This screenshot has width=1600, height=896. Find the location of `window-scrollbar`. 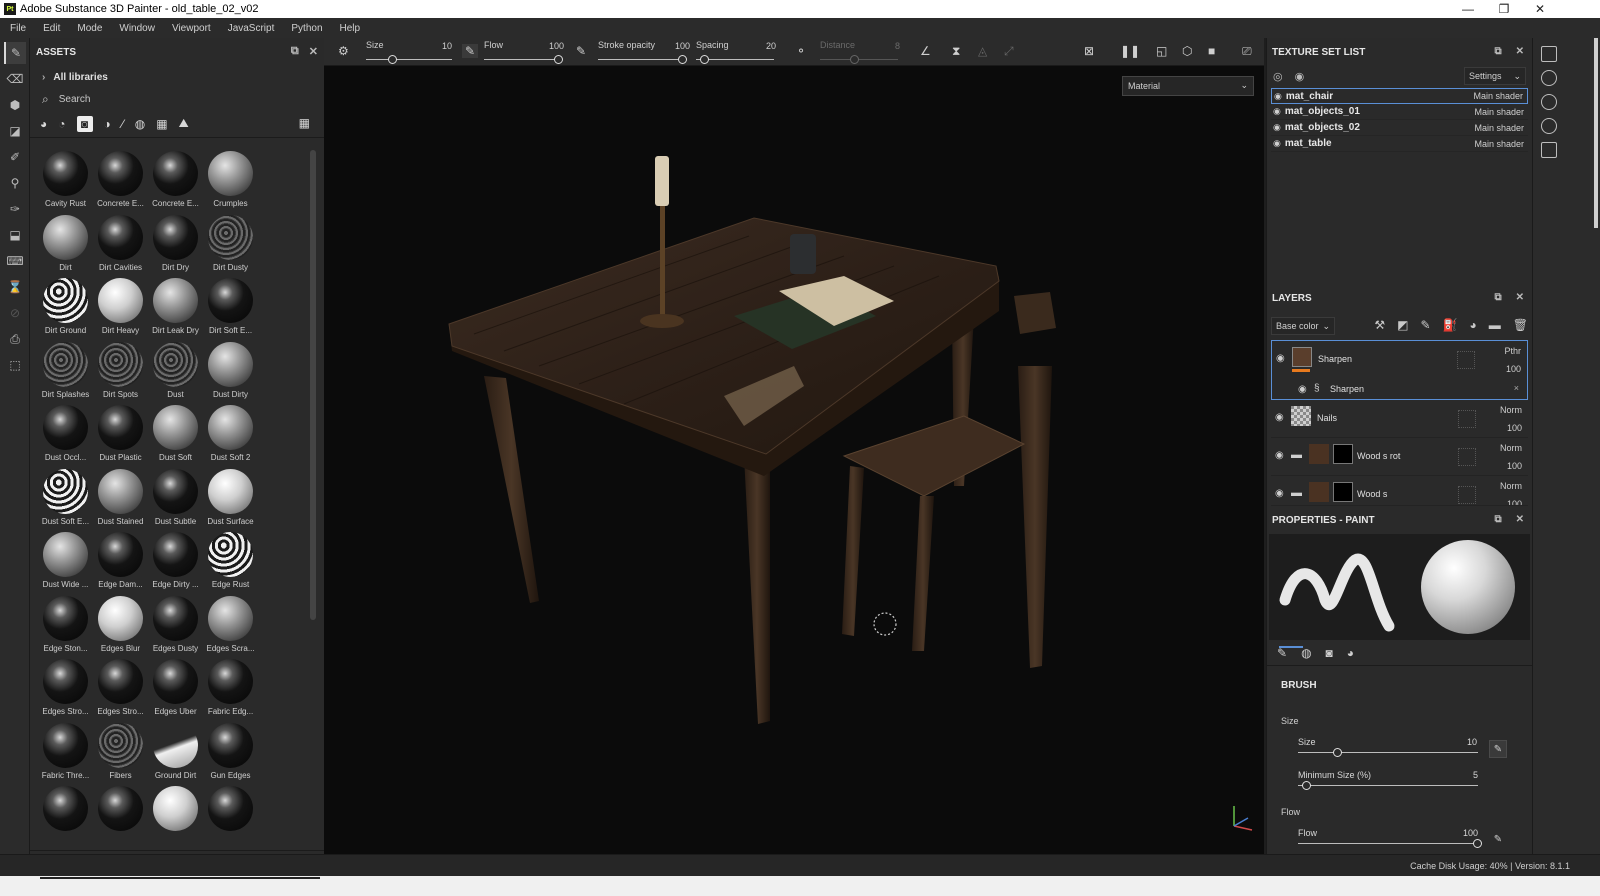

window-scrollbar is located at coordinates (1596, 133).